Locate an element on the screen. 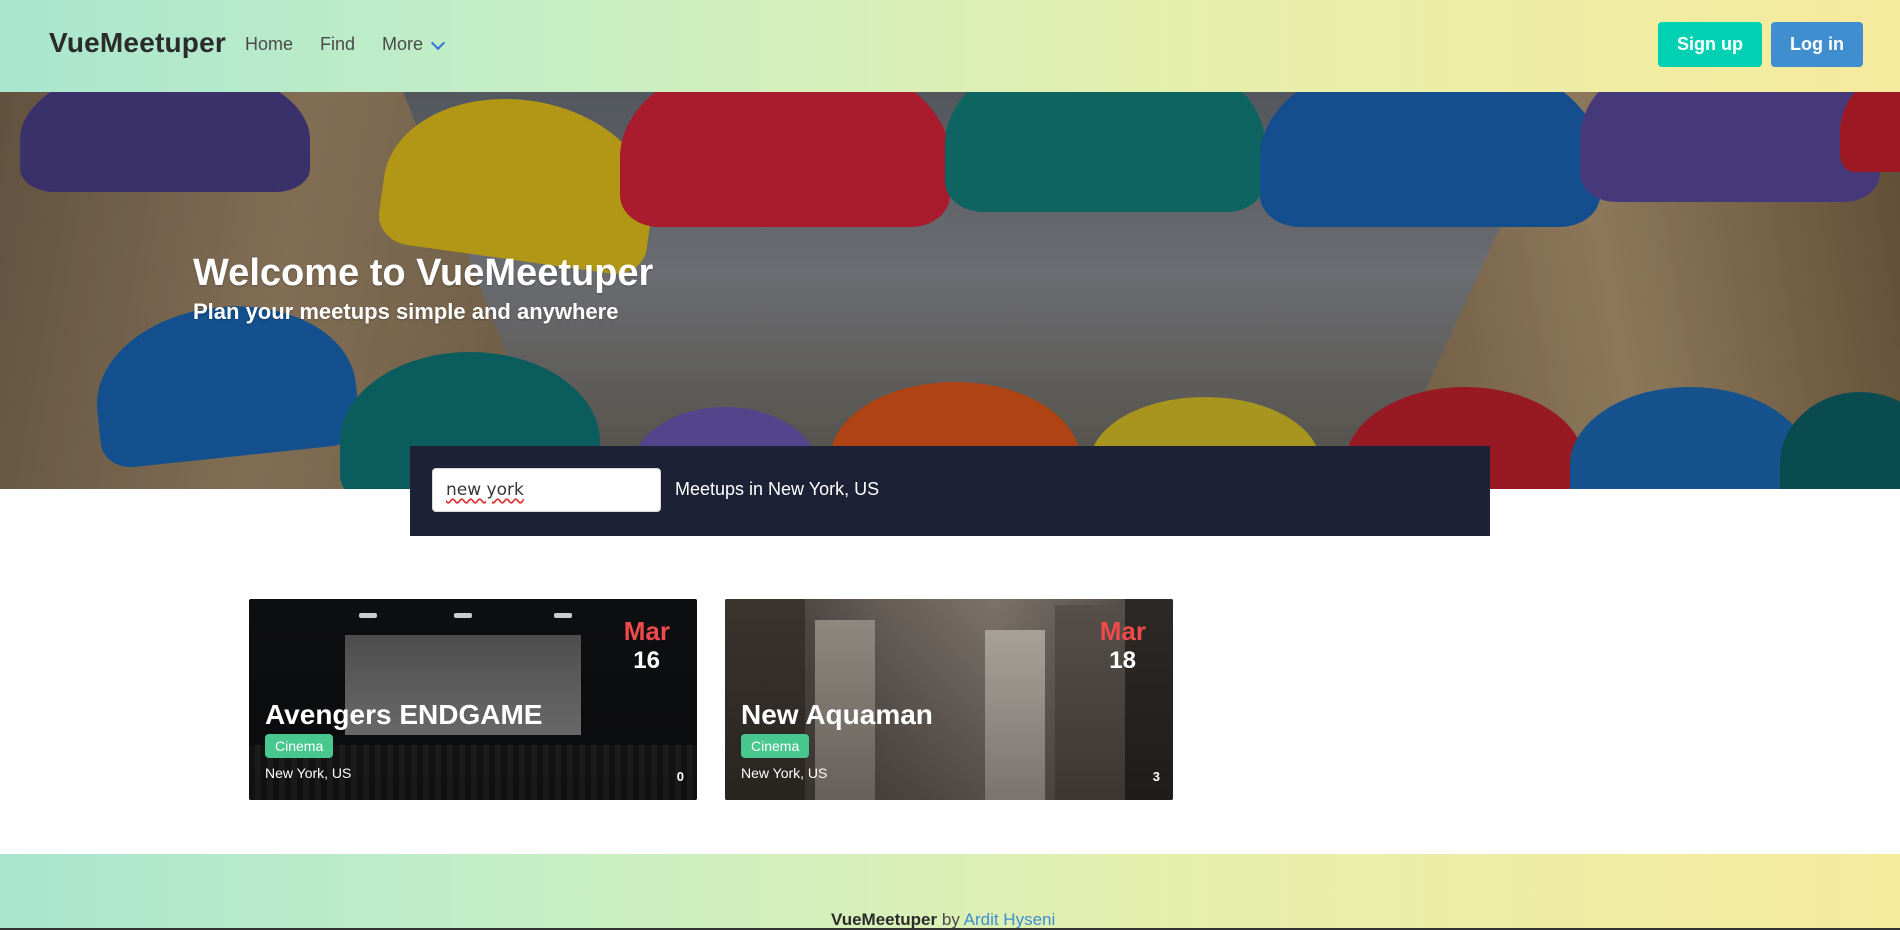  nav-home: Home is located at coordinates (269, 44).